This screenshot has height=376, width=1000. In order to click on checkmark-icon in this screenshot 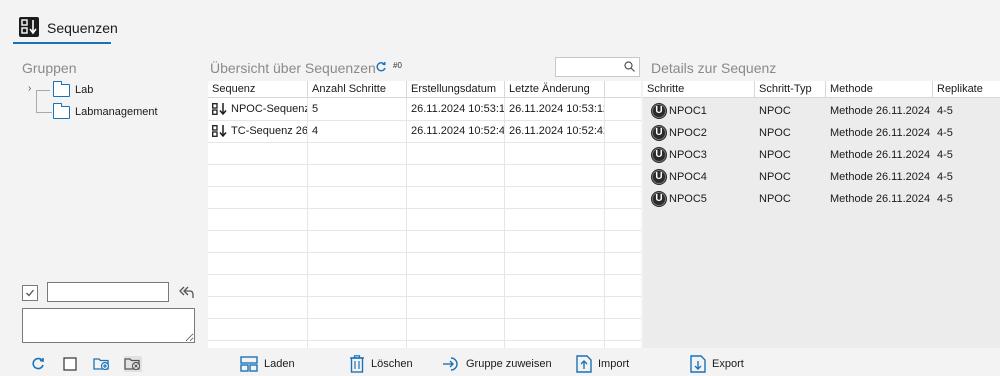, I will do `click(30, 293)`.